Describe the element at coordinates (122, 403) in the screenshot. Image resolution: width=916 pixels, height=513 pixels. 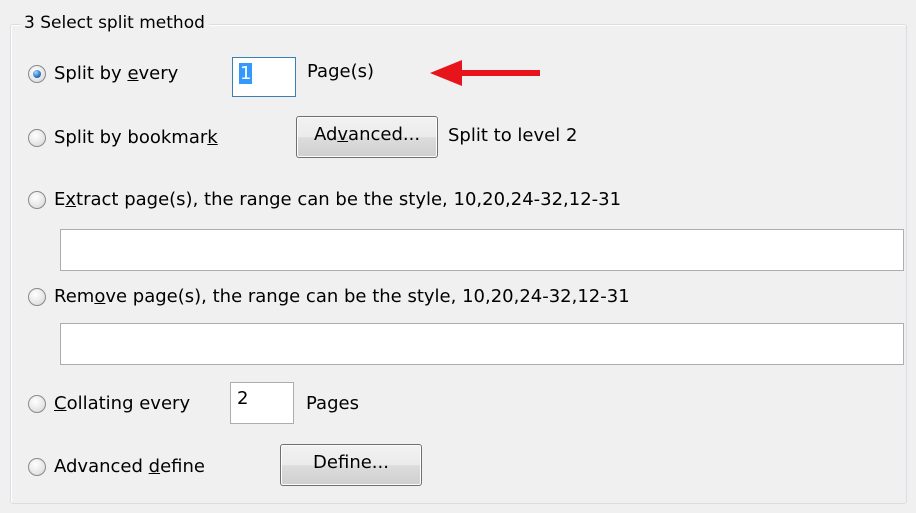
I see `collating-label: Collating every` at that location.